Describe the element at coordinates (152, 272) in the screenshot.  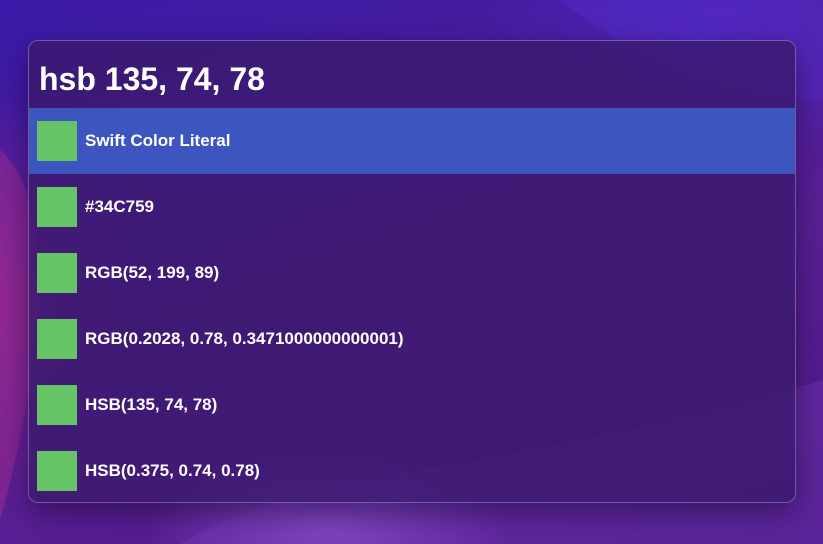
I see `result-label: RGB(52, 199, 89)` at that location.